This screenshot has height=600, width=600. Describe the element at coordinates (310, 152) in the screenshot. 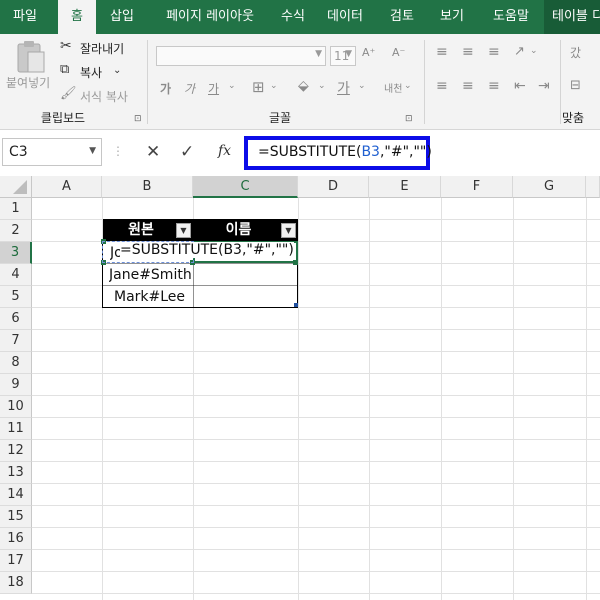

I see `formula-text-prefix: =SUBSTITUTE(` at that location.